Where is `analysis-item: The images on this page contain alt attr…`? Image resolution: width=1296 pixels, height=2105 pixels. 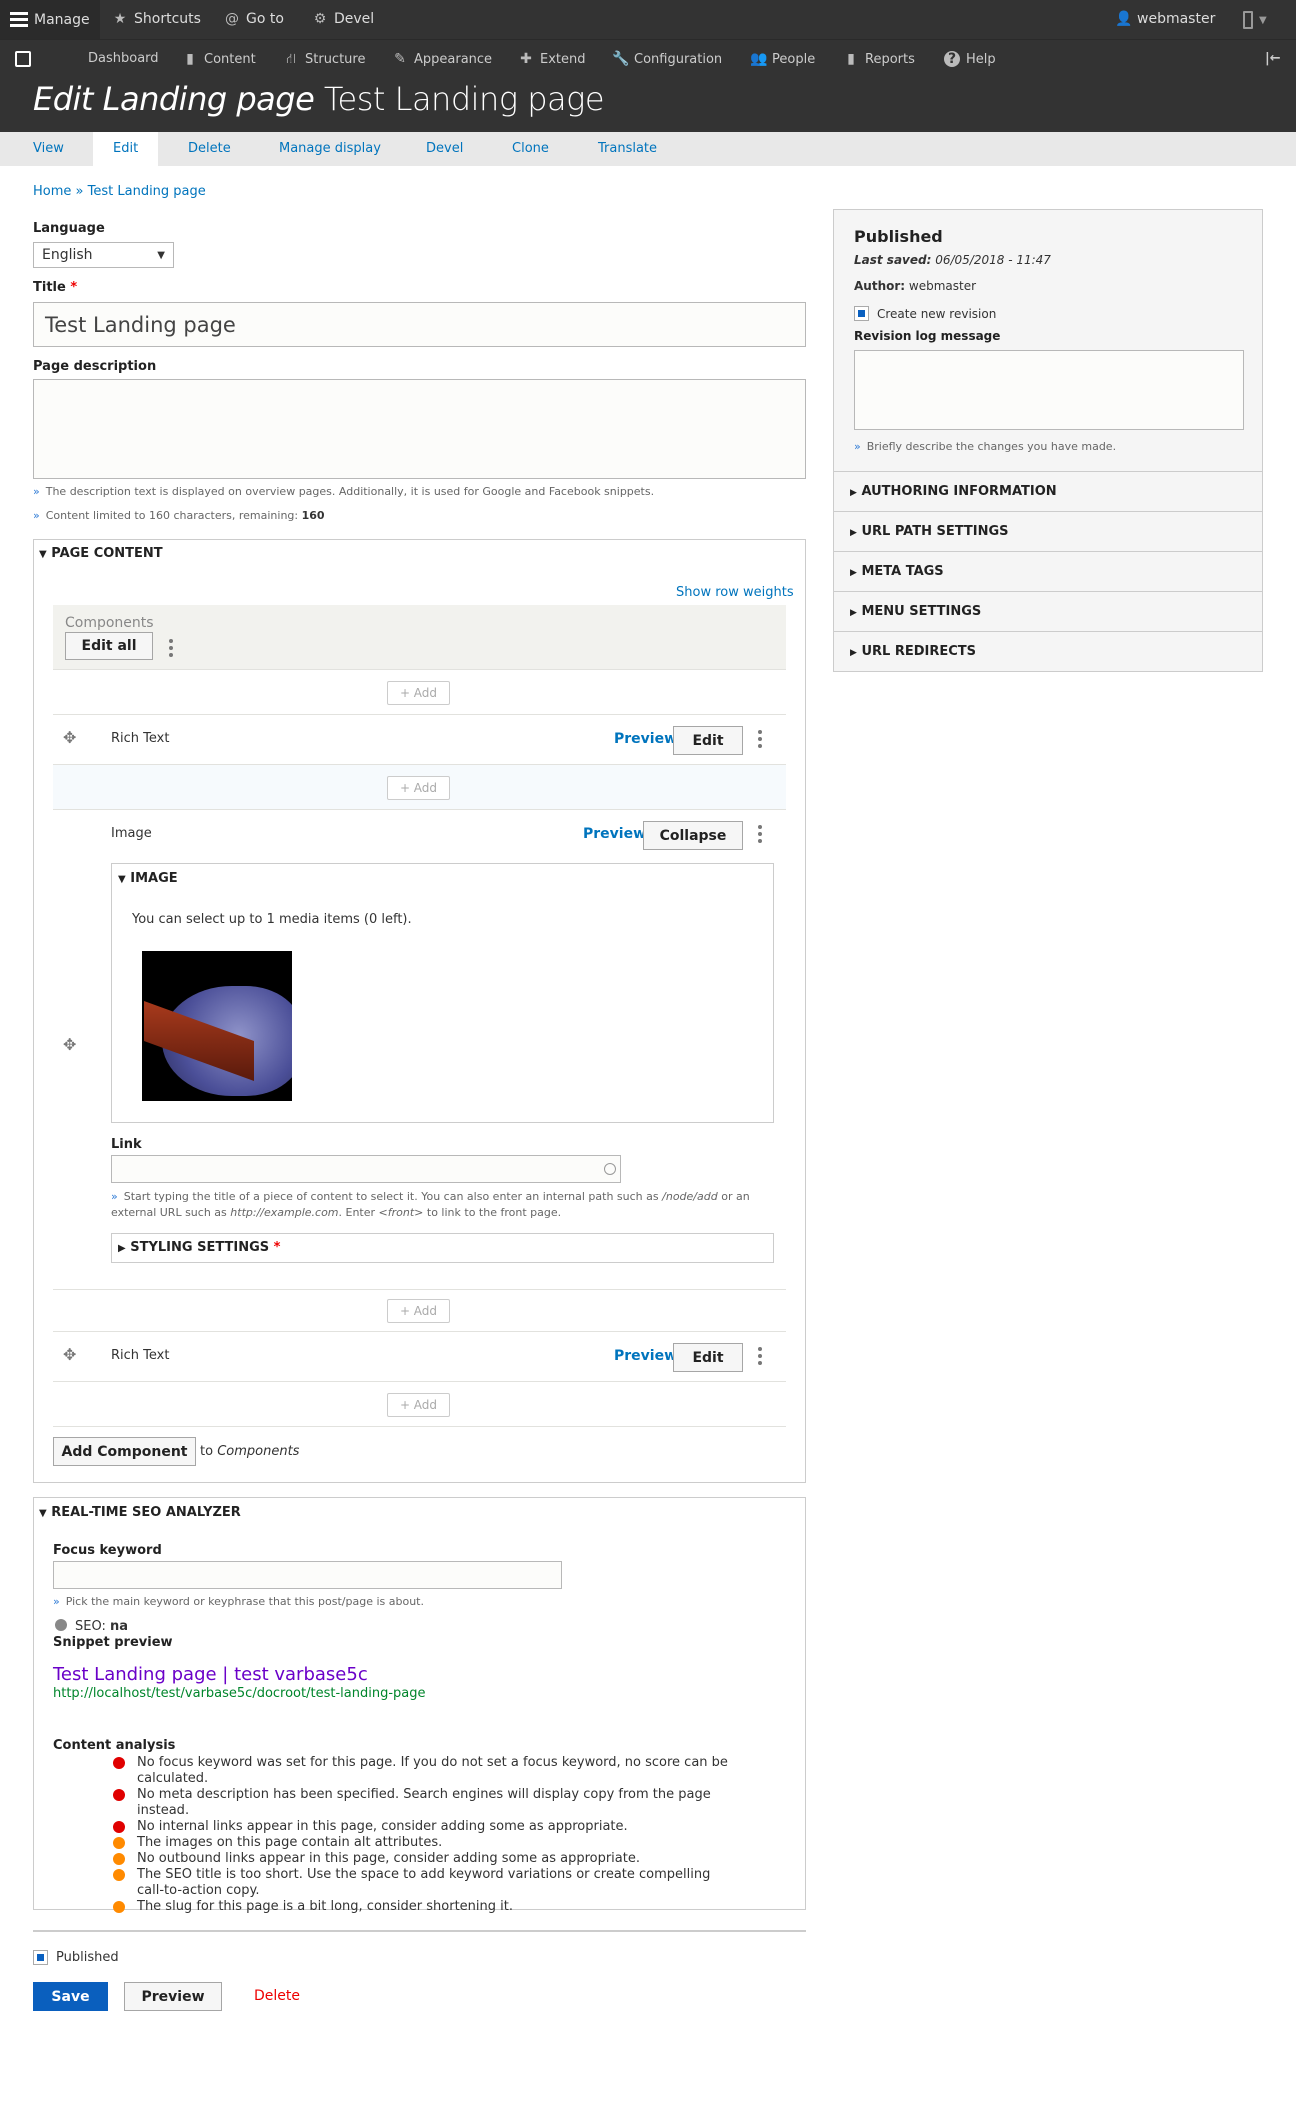 analysis-item: The images on this page contain alt attr… is located at coordinates (423, 1843).